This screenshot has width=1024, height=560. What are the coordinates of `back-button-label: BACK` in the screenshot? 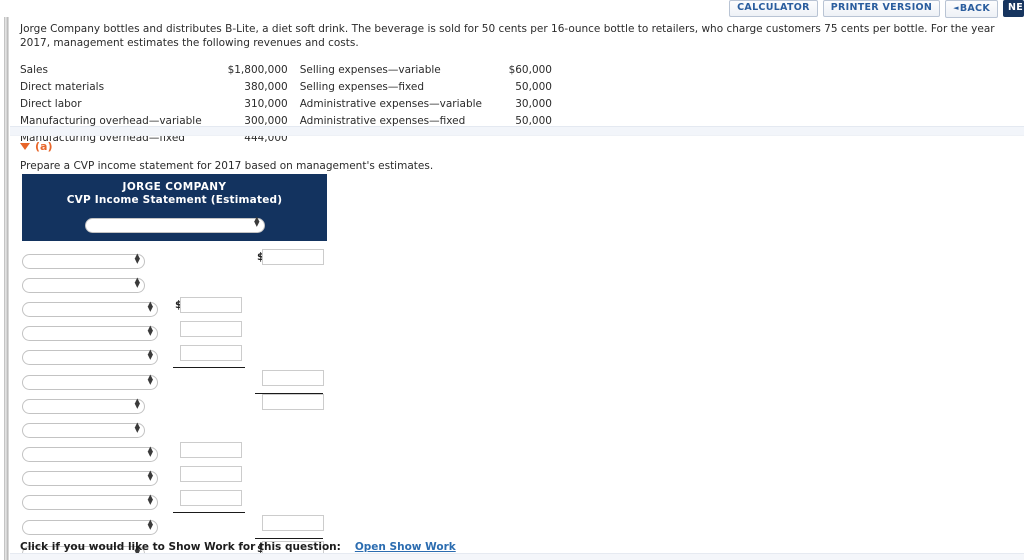 It's located at (974, 8).